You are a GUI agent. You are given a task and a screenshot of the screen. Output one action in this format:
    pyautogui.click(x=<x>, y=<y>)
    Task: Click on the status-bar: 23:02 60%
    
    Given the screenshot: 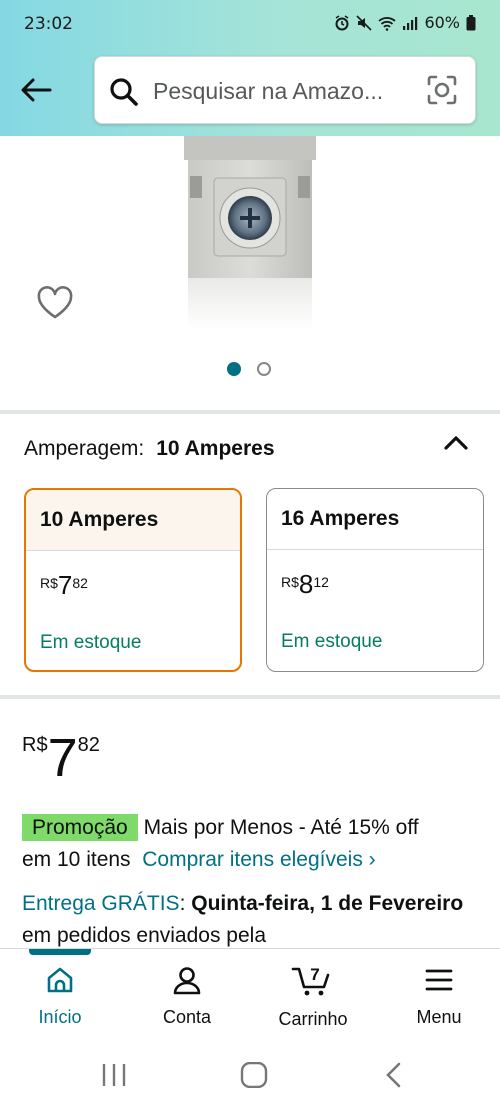 What is the action you would take?
    pyautogui.click(x=250, y=25)
    